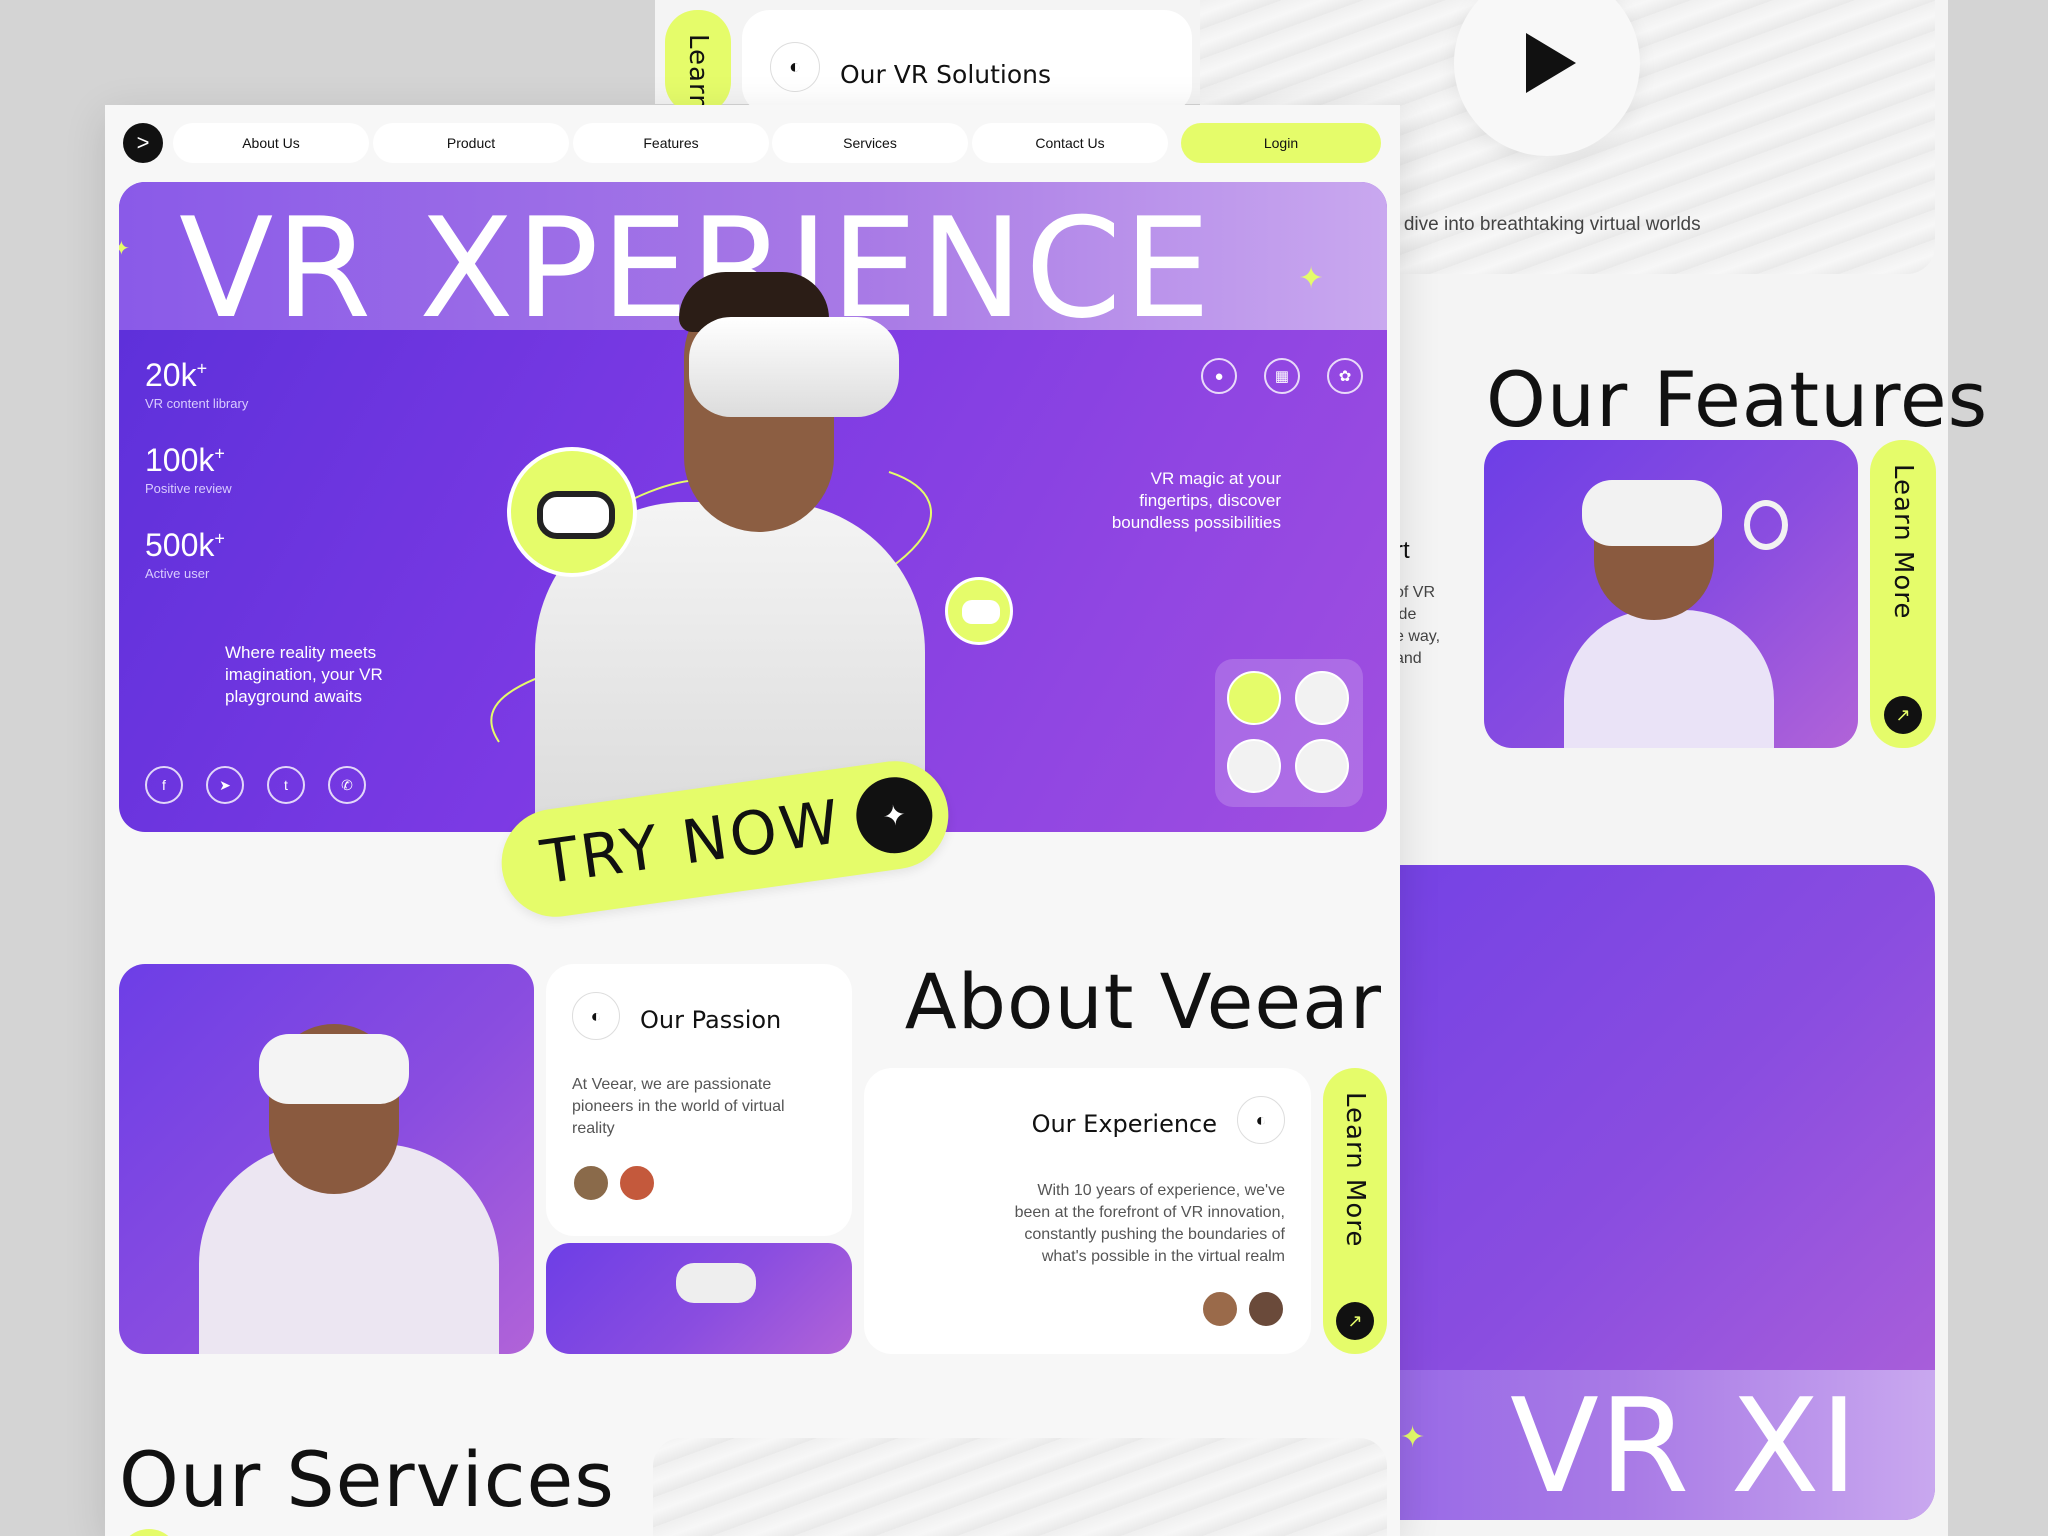 The width and height of the screenshot is (2048, 1536). What do you see at coordinates (1766, 525) in the screenshot?
I see `controller` at bounding box center [1766, 525].